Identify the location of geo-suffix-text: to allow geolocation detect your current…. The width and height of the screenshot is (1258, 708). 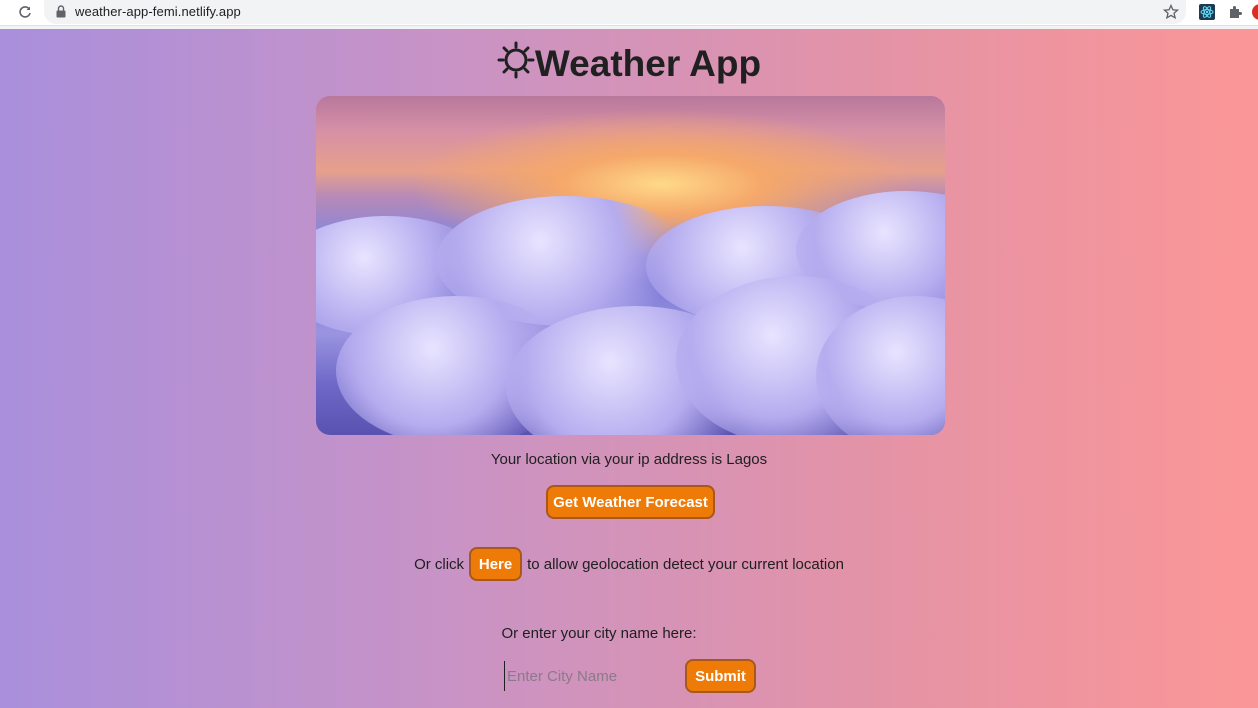
(685, 564).